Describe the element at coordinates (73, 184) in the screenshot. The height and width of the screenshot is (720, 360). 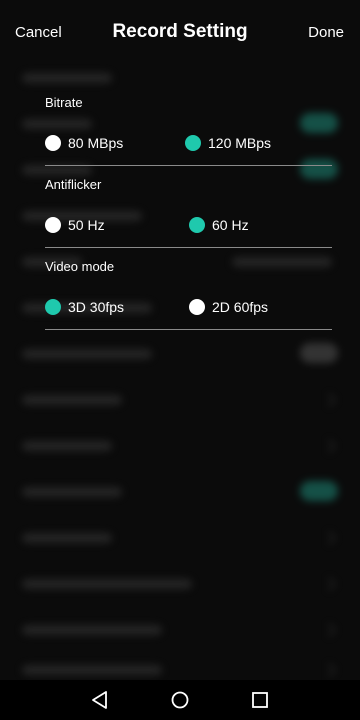
I see `antiflicker-label: Antiflicker` at that location.